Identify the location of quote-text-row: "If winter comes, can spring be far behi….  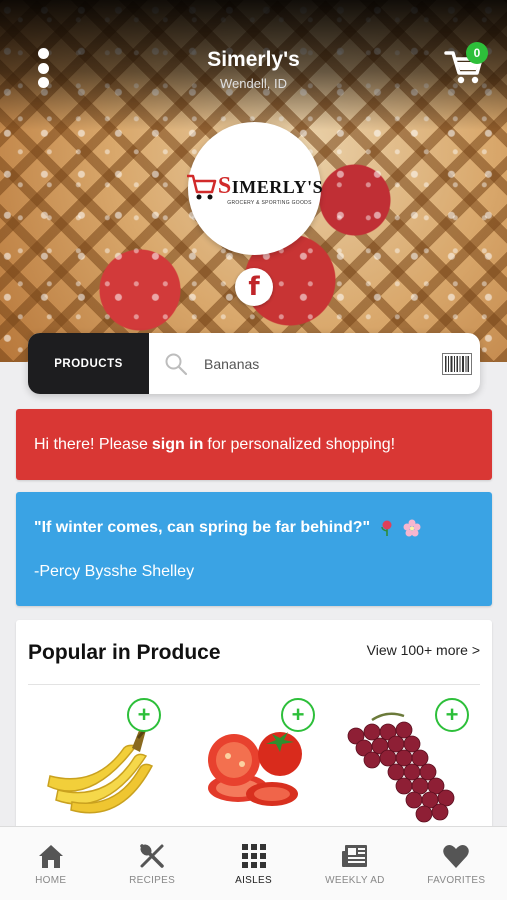
(227, 528).